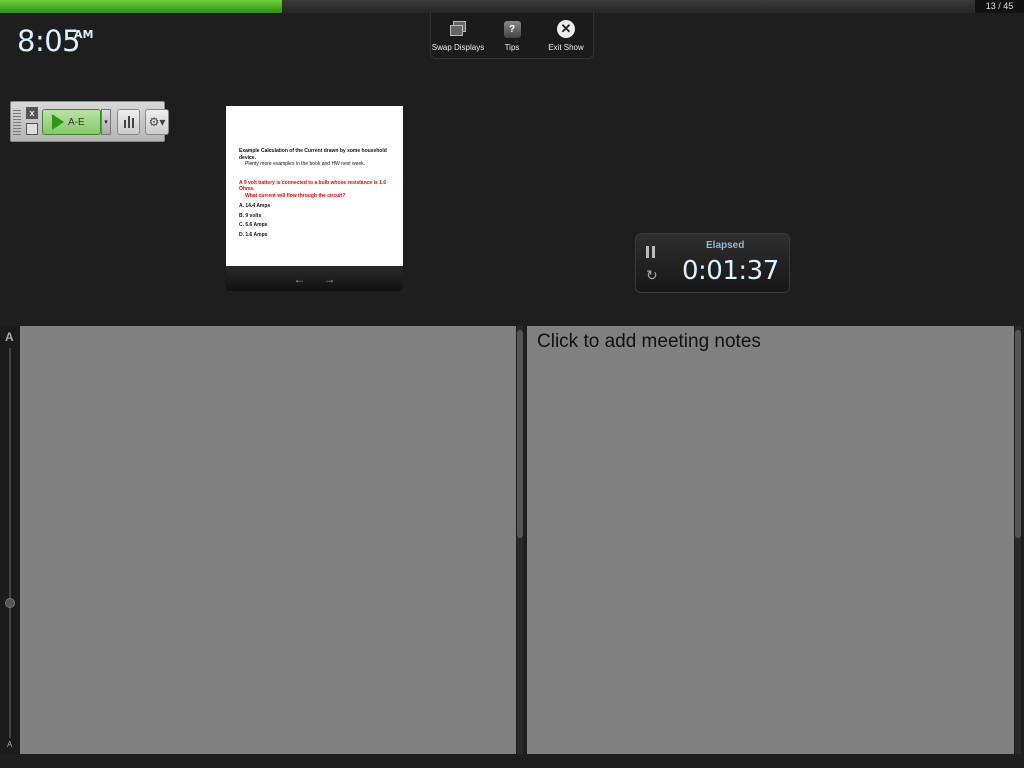 The image size is (1024, 768). What do you see at coordinates (76, 122) in the screenshot?
I see `poll-type-label: A-E` at bounding box center [76, 122].